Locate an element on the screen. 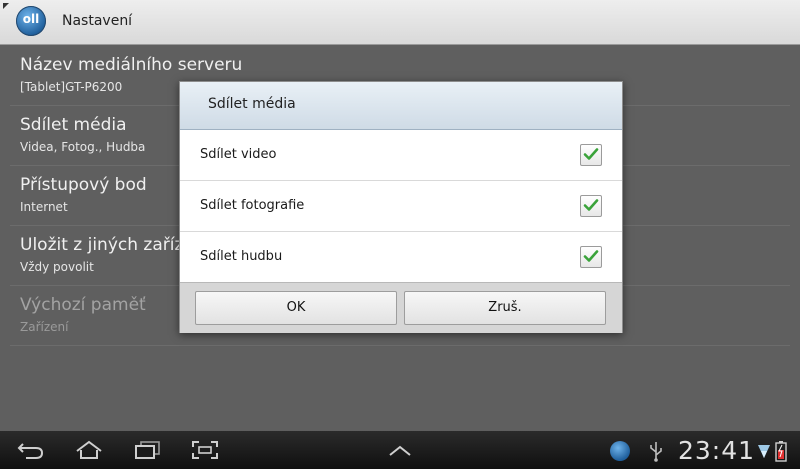 Image resolution: width=800 pixels, height=469 pixels. setting-subtitle: Zařízení is located at coordinates (44, 327).